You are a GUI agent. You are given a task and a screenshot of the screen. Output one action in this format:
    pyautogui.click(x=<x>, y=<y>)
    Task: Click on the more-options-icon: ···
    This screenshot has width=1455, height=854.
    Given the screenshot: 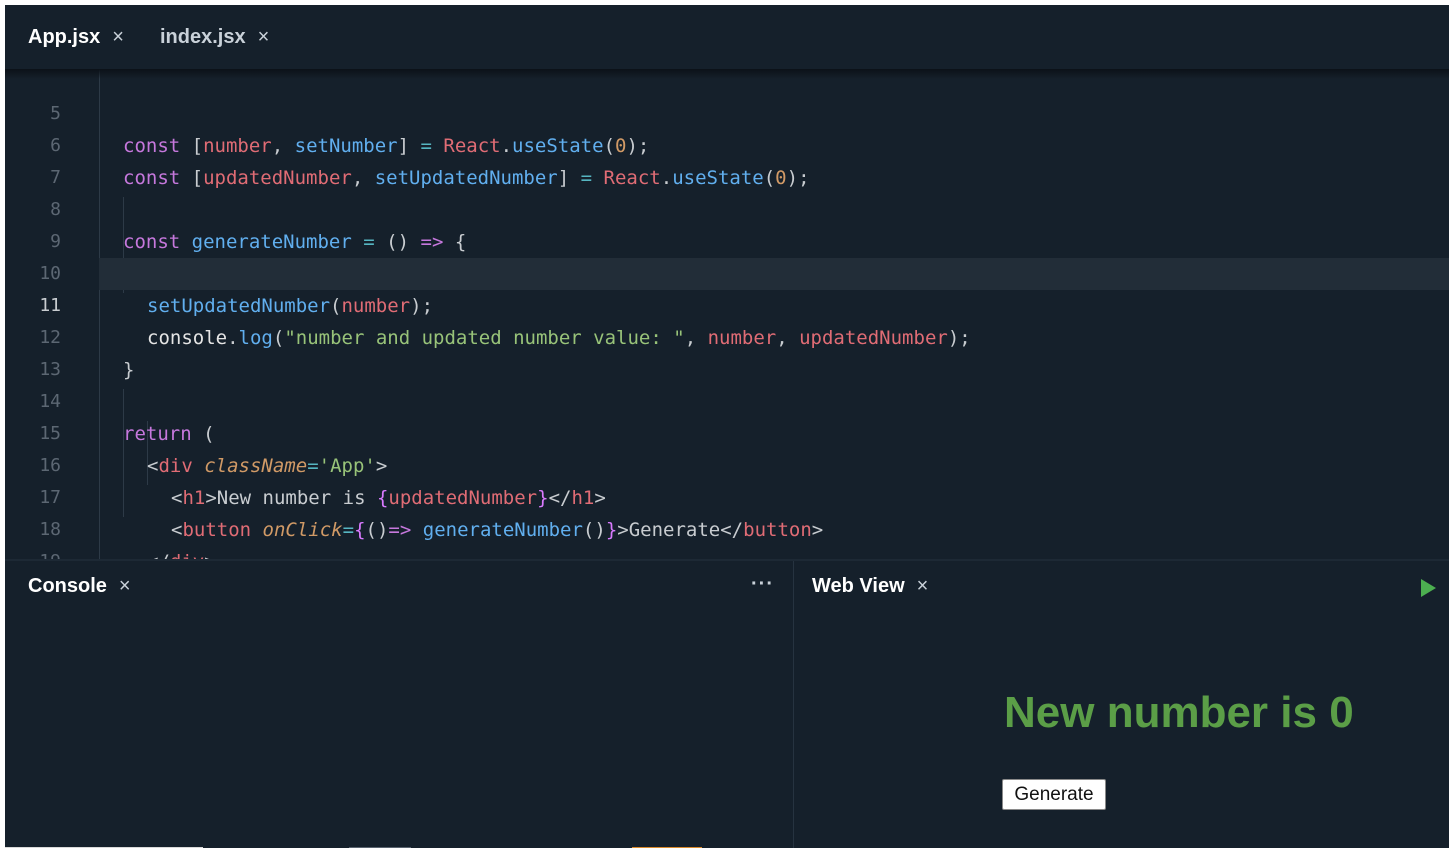 What is the action you would take?
    pyautogui.click(x=762, y=584)
    